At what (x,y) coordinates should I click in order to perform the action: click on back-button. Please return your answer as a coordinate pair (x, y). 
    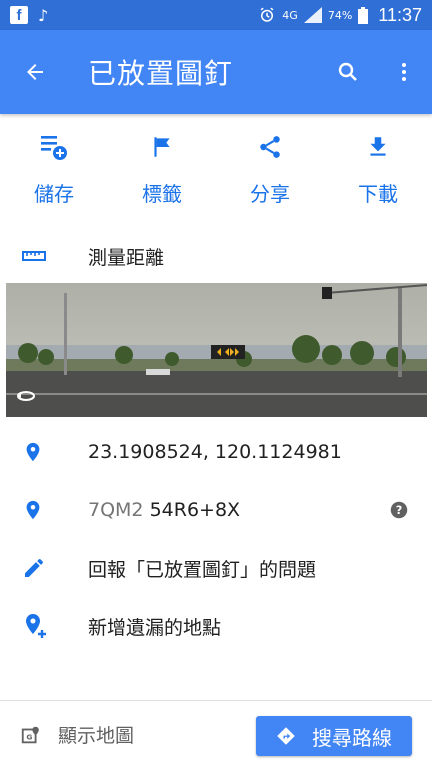
    Looking at the image, I should click on (35, 72).